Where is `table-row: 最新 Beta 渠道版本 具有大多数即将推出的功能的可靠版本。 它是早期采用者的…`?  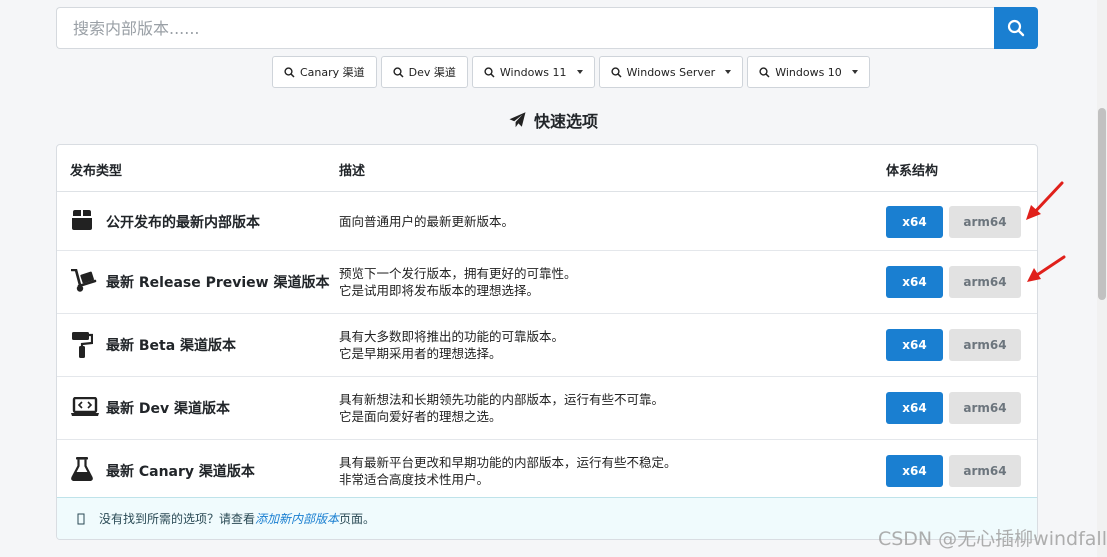
table-row: 最新 Beta 渠道版本 具有大多数即将推出的功能的可靠版本。 它是早期采用者的… is located at coordinates (547, 345).